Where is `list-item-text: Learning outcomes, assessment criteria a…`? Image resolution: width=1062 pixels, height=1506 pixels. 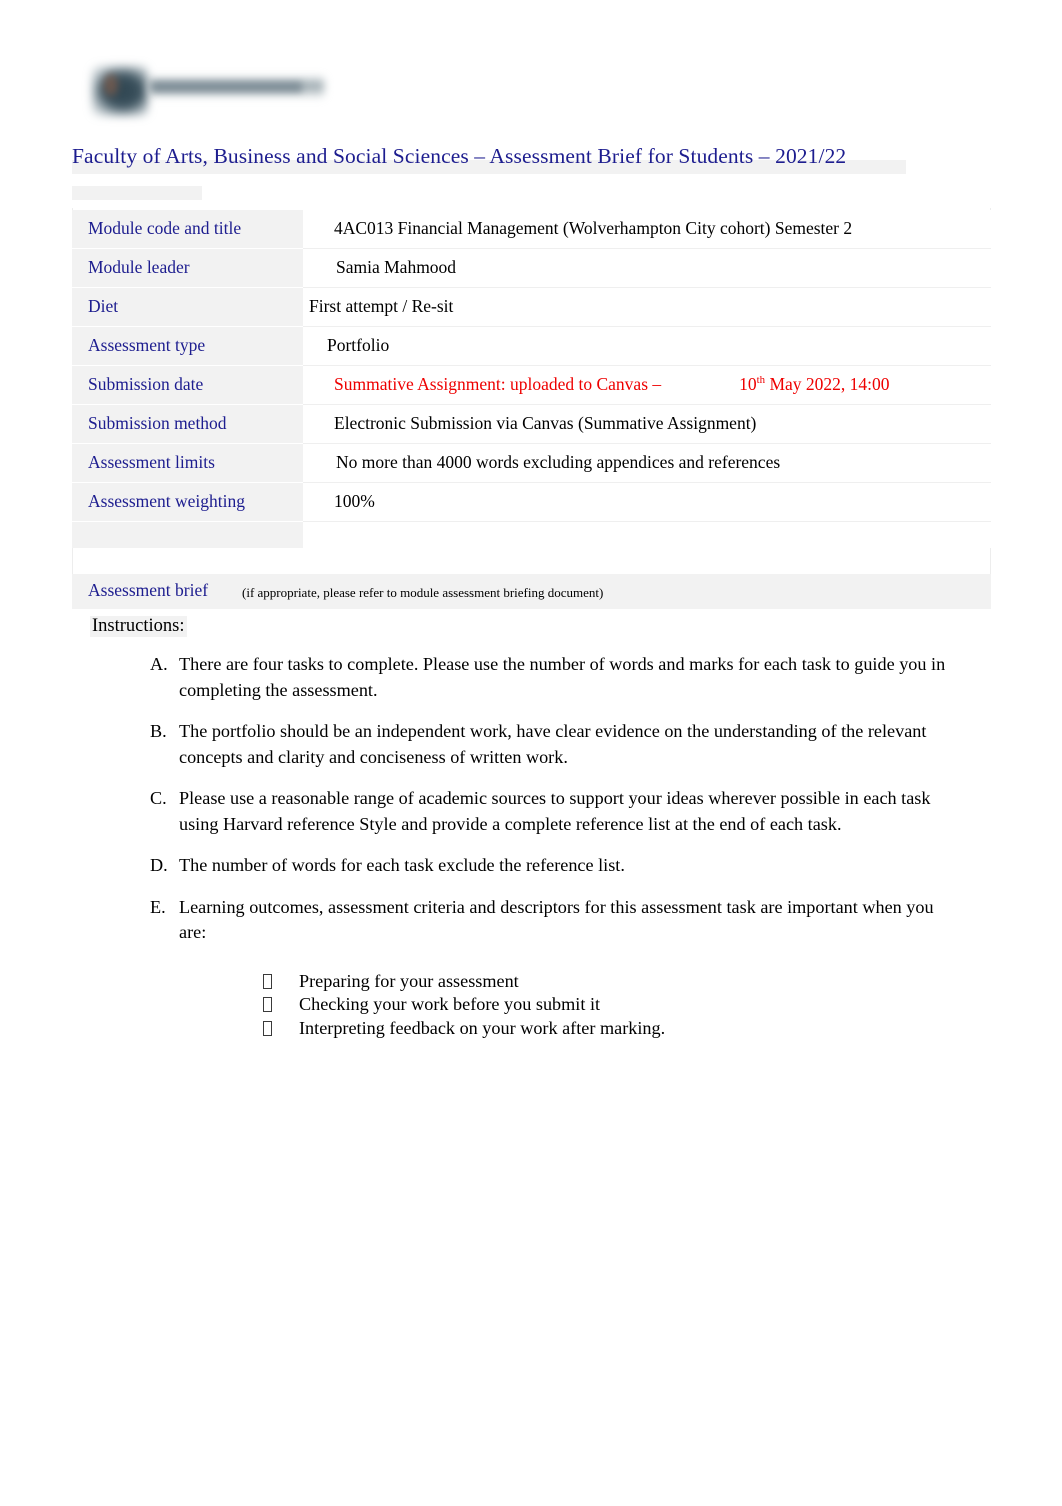 list-item-text: Learning outcomes, assessment criteria a… is located at coordinates (556, 919).